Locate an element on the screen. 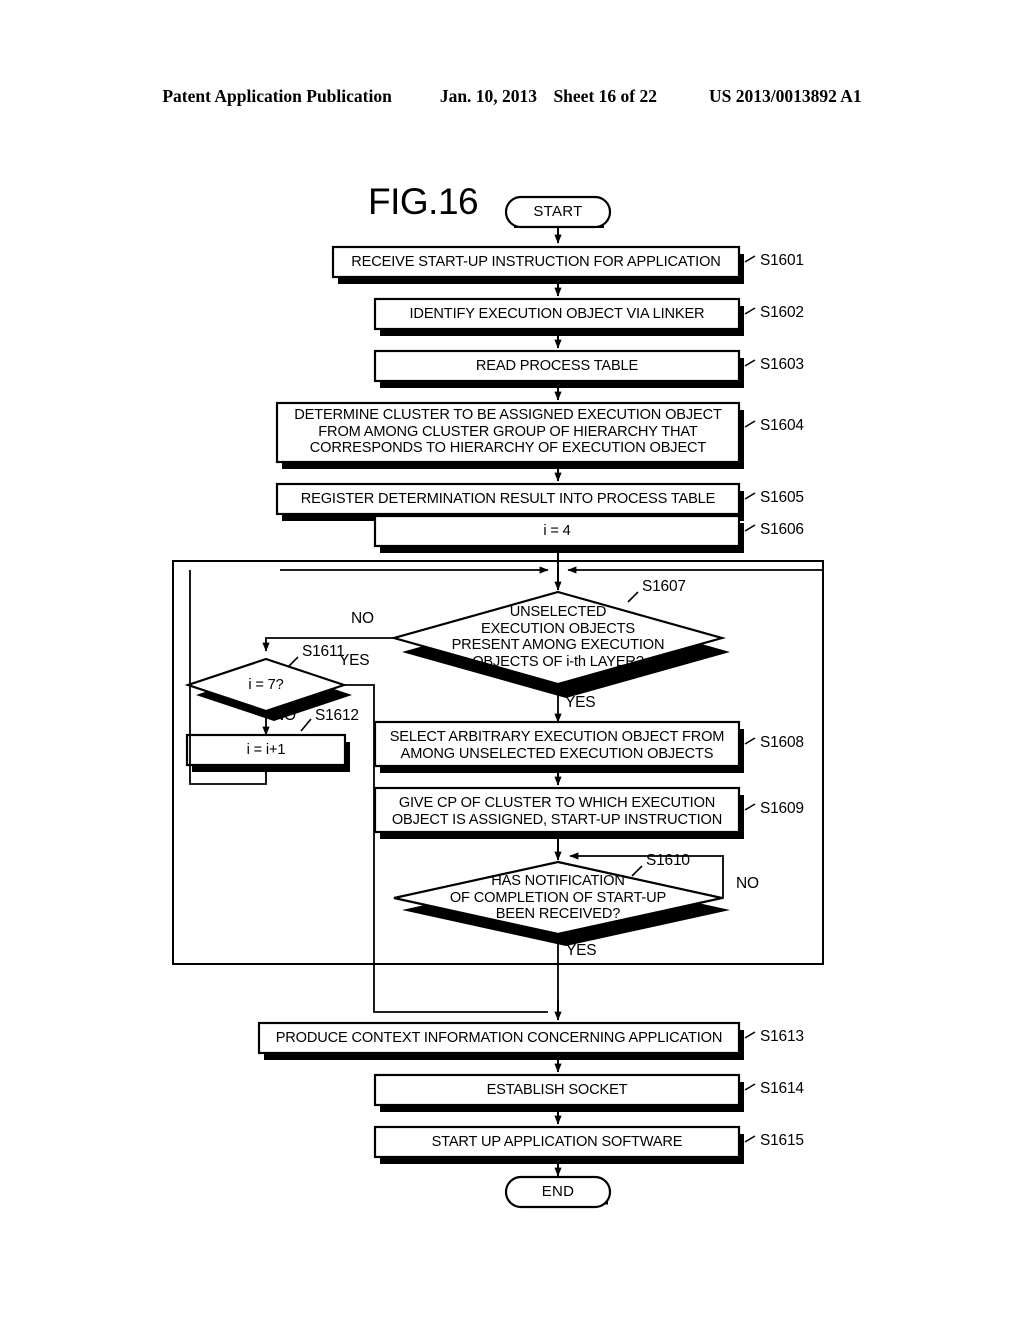 The image size is (1024, 1320). s1607-no-label: NO is located at coordinates (362, 618).